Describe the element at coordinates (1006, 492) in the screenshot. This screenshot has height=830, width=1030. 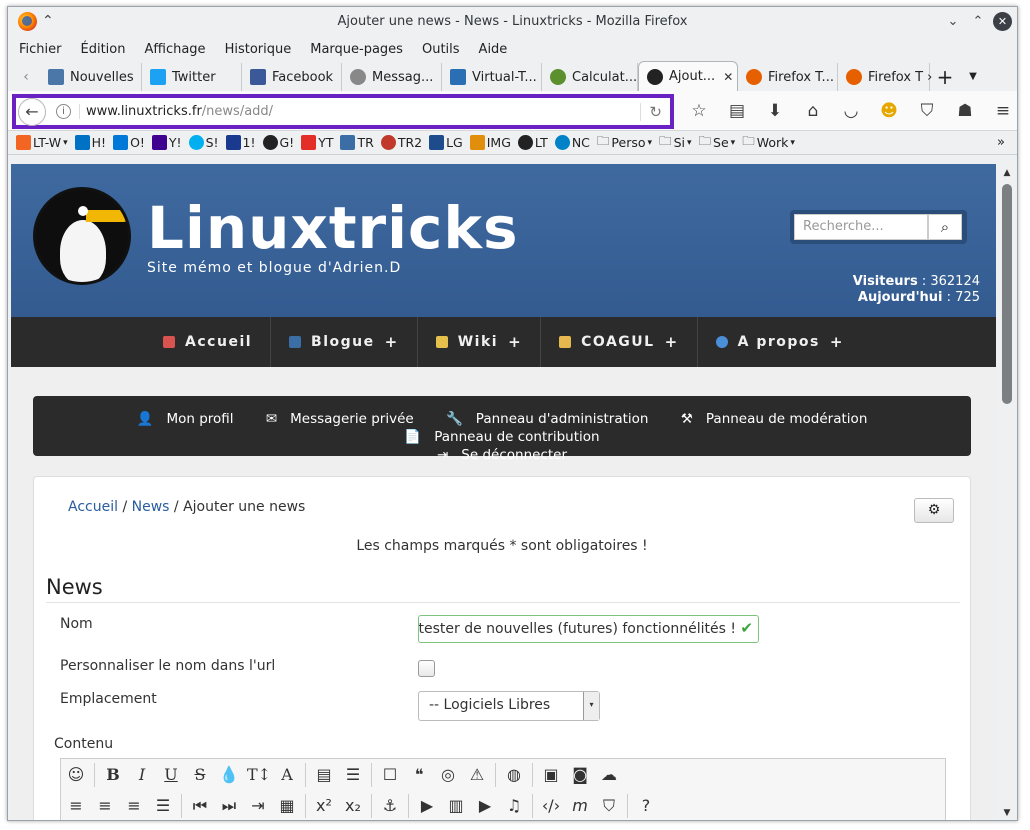
I see `page-scrollbar: ▲ ▼` at that location.